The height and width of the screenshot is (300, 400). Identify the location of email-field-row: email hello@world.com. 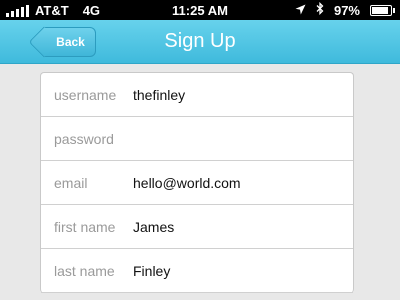
(197, 183).